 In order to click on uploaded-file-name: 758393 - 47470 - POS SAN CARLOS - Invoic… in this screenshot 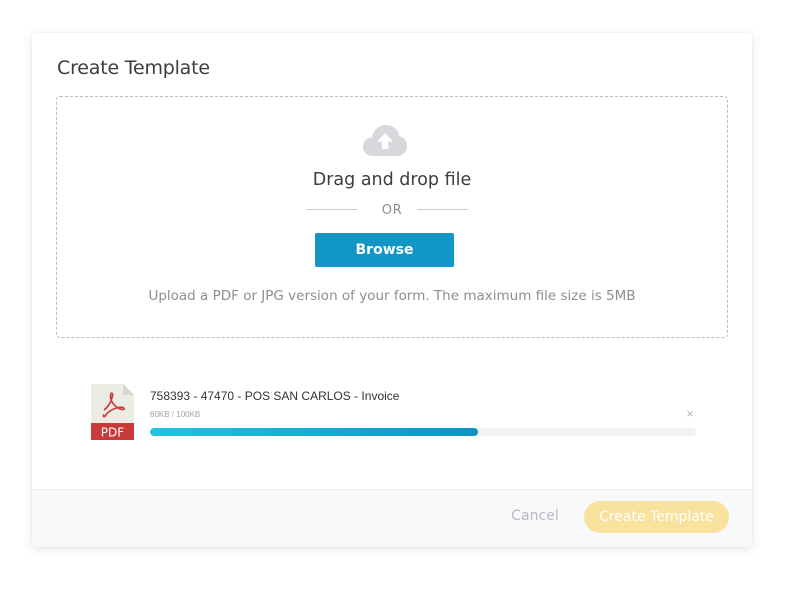, I will do `click(275, 396)`.